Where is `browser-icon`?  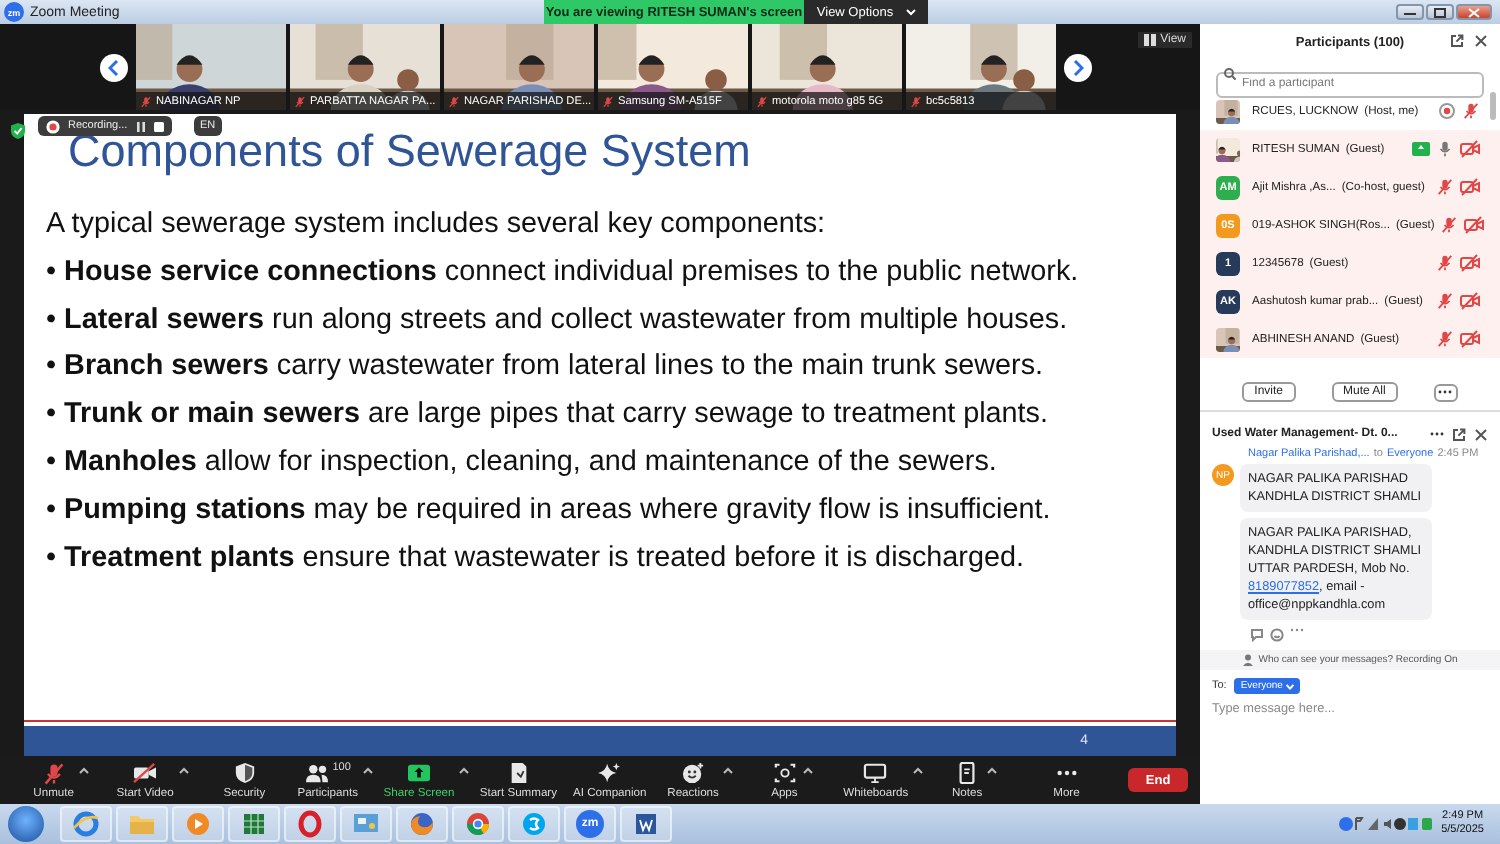
browser-icon is located at coordinates (86, 824).